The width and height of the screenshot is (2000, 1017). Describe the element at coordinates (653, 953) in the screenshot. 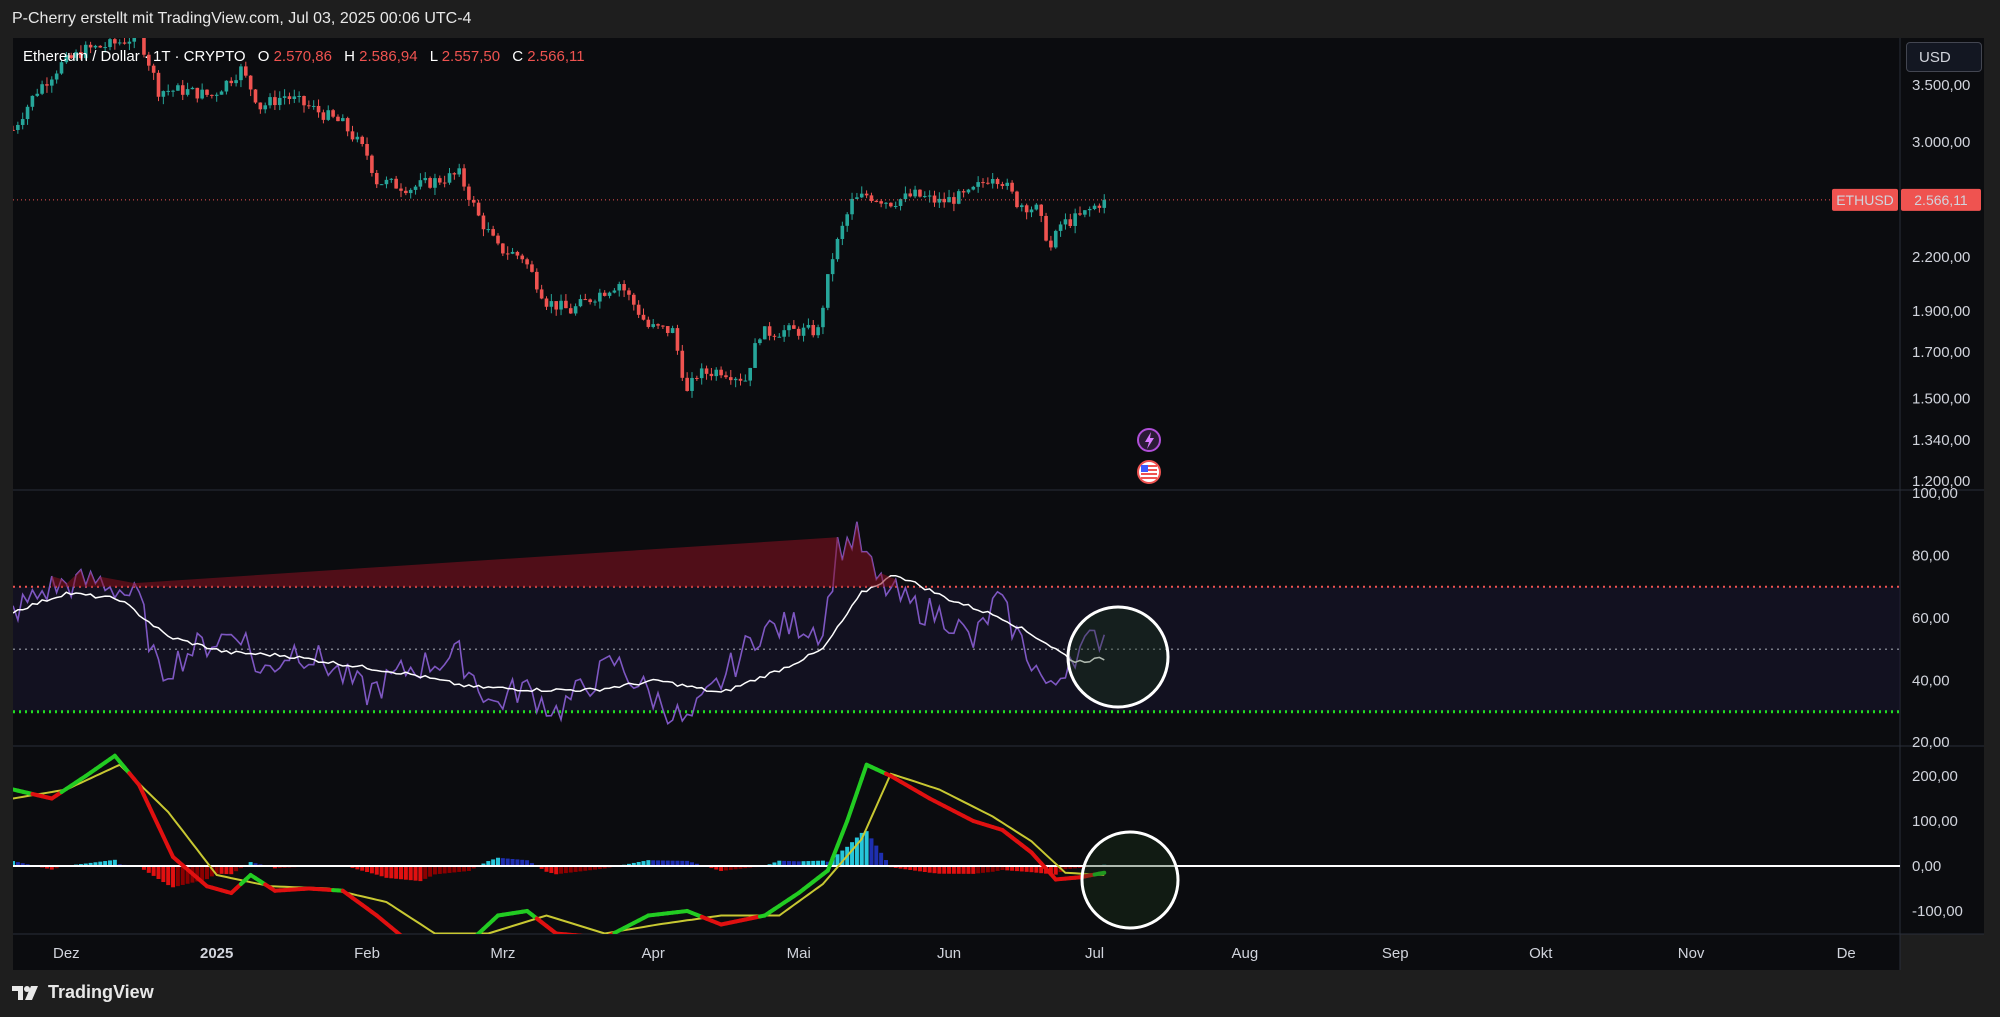

I see `time-tick-label: Apr` at that location.